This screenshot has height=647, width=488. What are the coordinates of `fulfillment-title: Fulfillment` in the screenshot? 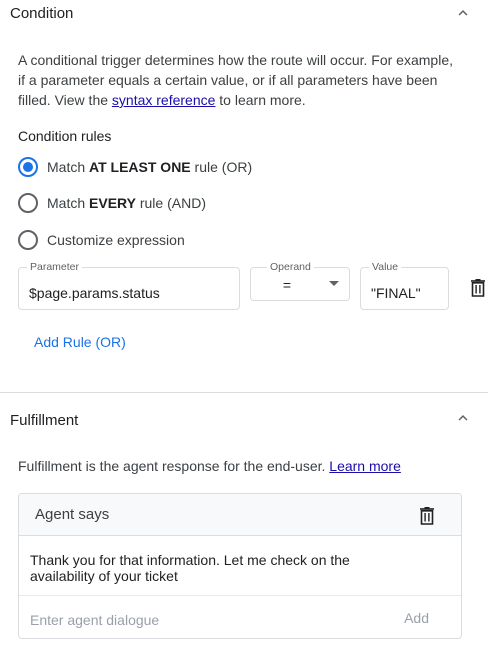 It's located at (44, 420).